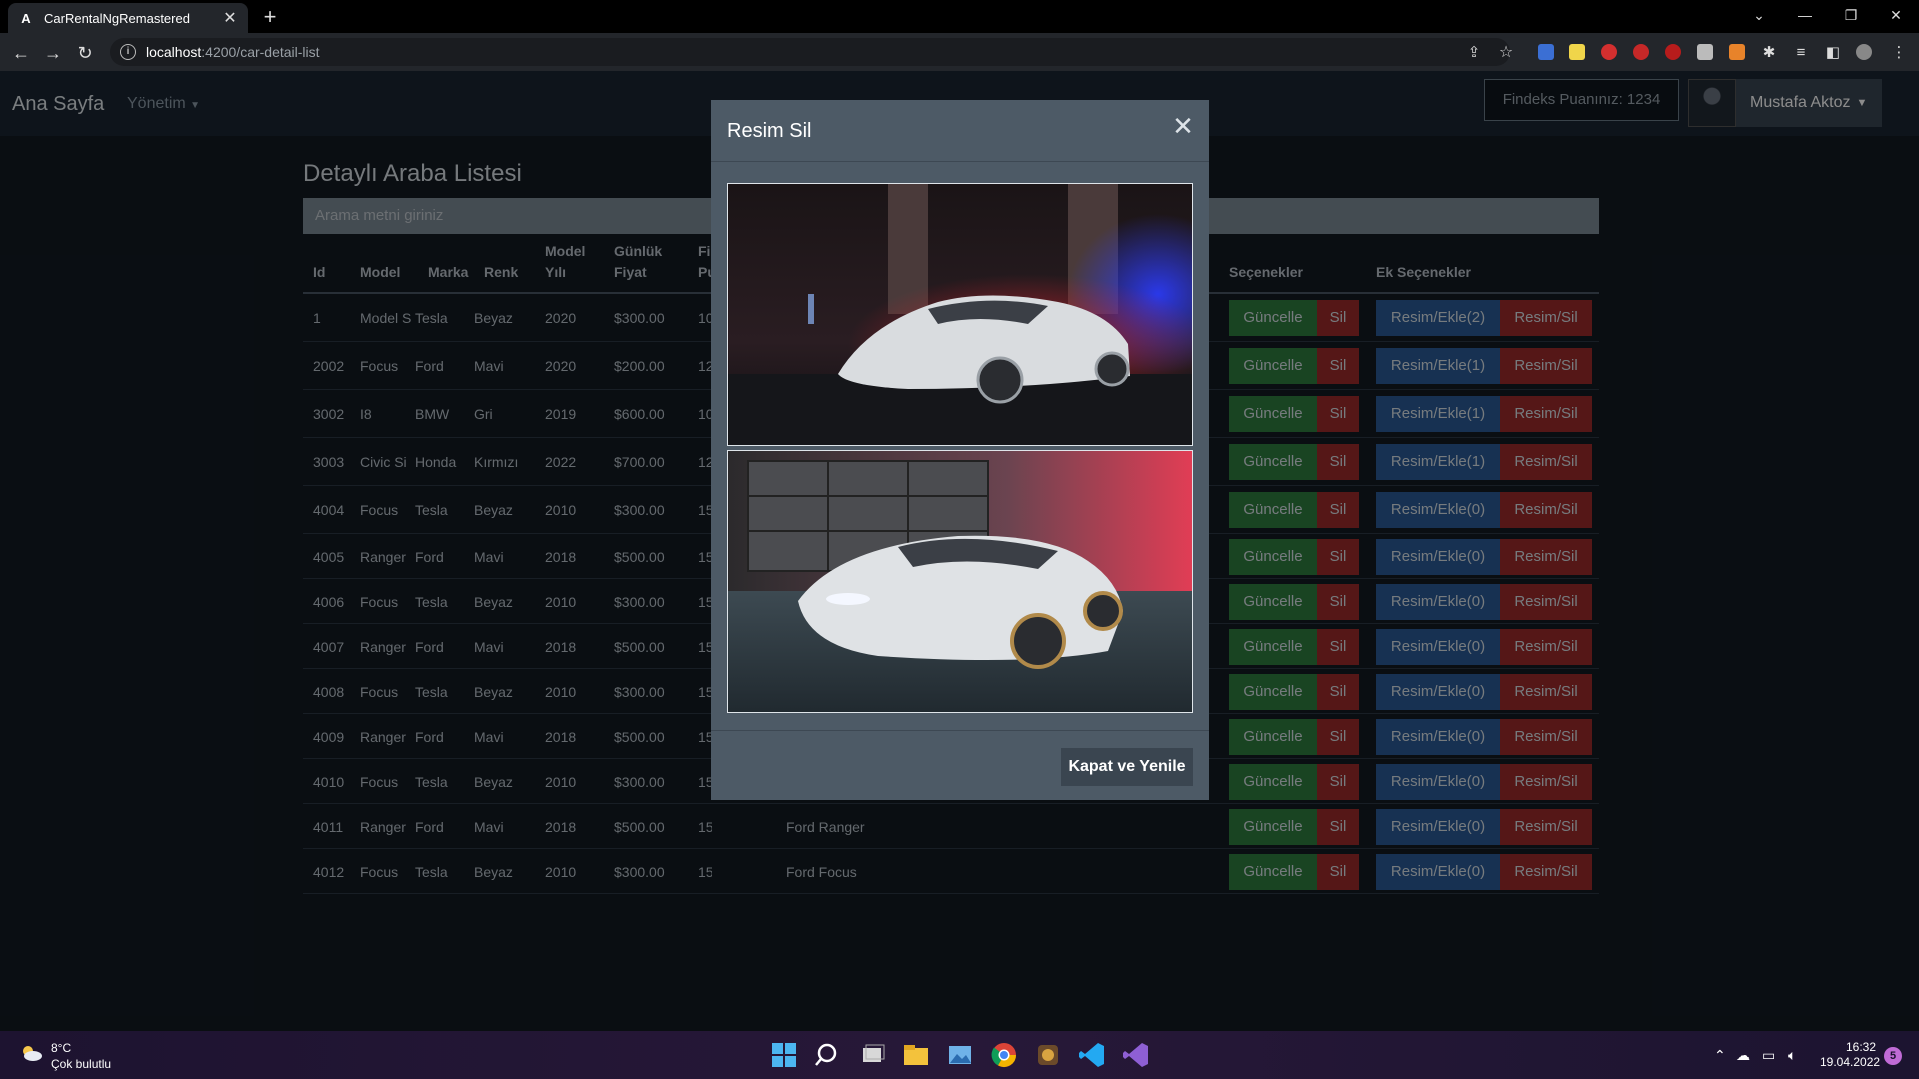 The width and height of the screenshot is (1919, 1079). What do you see at coordinates (1004, 1055) in the screenshot?
I see `chrome-icon` at bounding box center [1004, 1055].